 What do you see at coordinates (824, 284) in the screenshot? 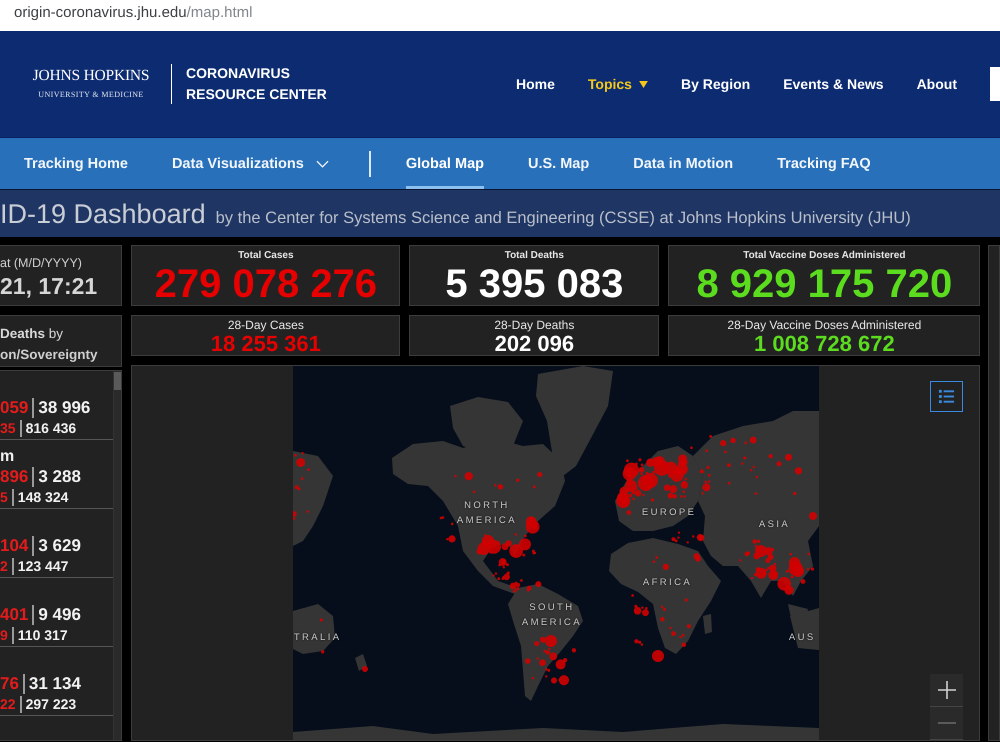
I see `stat-value: 8 929 175 720` at bounding box center [824, 284].